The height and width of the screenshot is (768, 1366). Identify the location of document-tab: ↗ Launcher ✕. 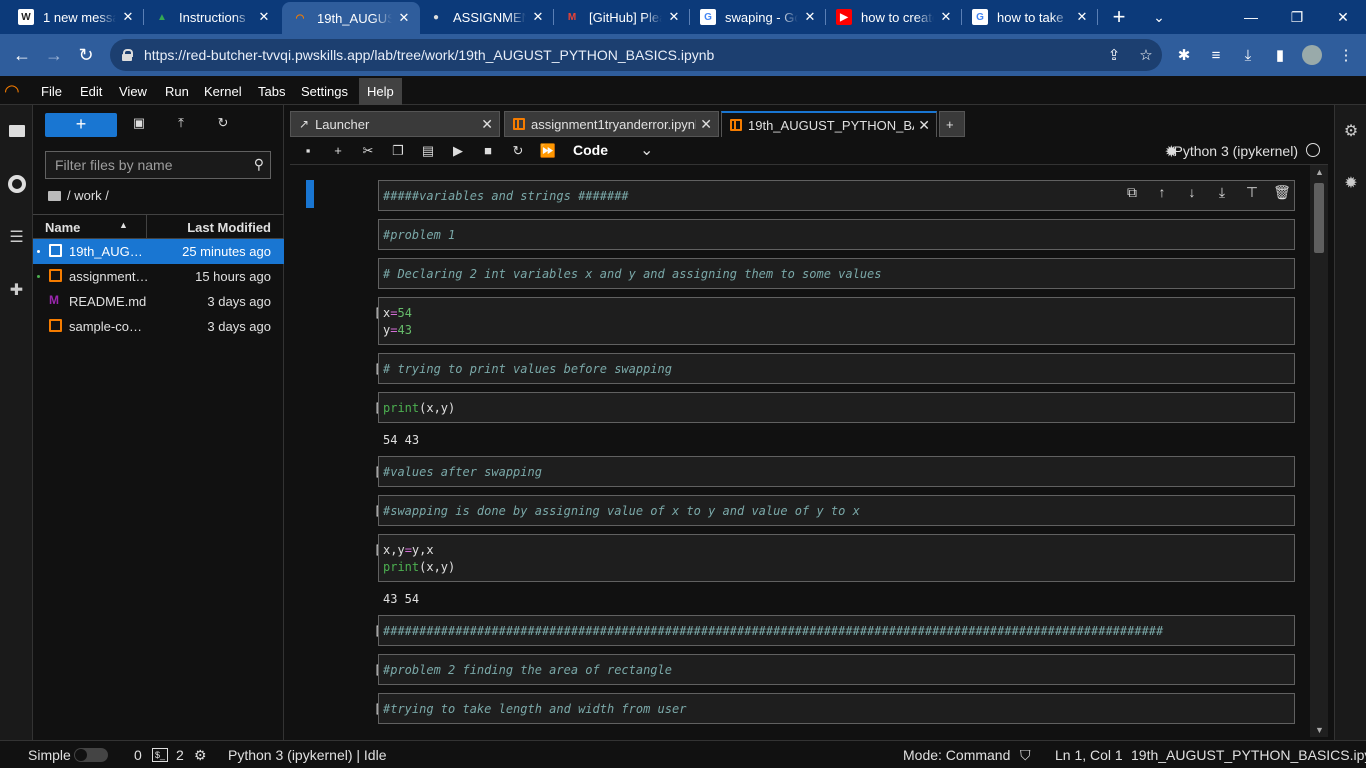
(395, 124).